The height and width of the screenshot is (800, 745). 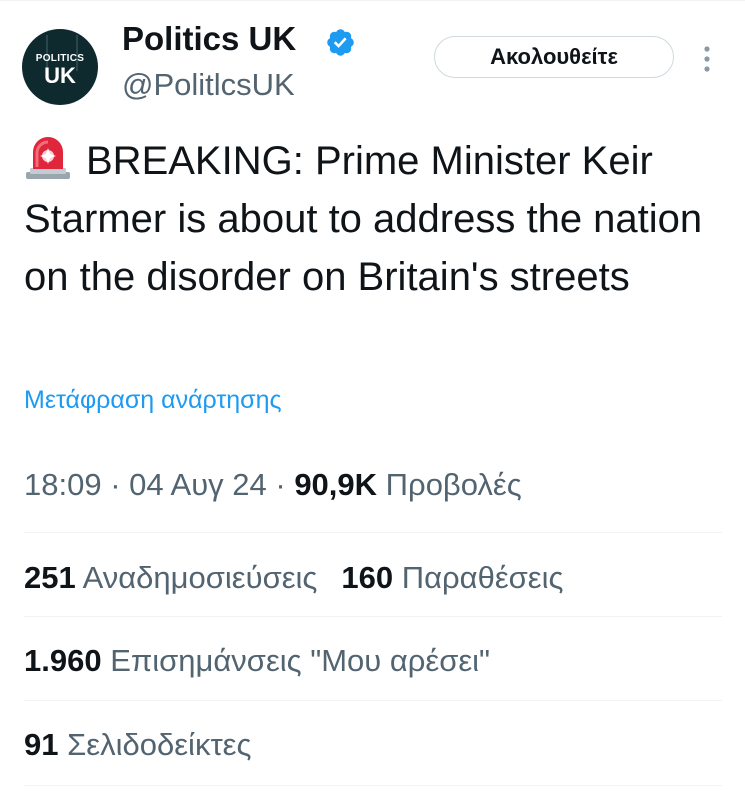 I want to click on verified-badge-icon, so click(x=340, y=42).